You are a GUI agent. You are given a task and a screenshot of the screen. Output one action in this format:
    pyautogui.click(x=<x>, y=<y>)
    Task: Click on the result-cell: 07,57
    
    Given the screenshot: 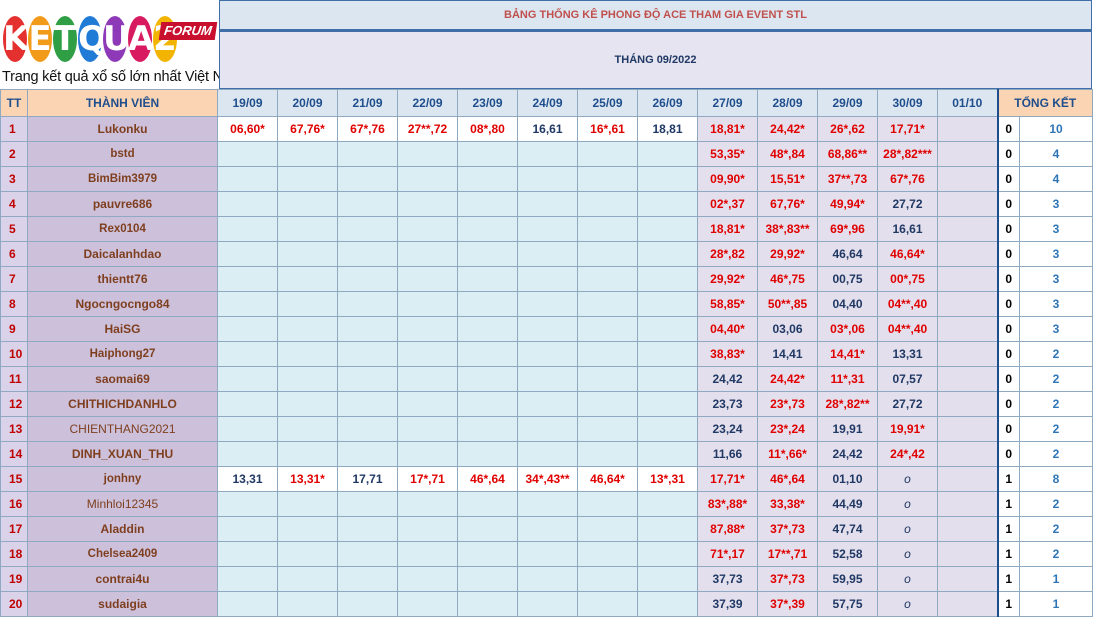 What is the action you would take?
    pyautogui.click(x=907, y=379)
    